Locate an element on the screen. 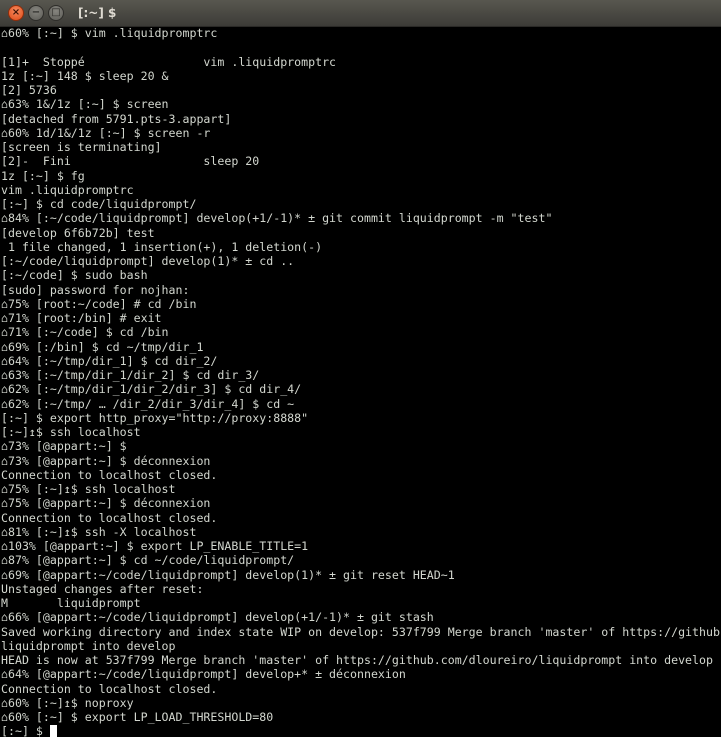  terminal-line: [sudo] password for nojhan: is located at coordinates (95, 289).